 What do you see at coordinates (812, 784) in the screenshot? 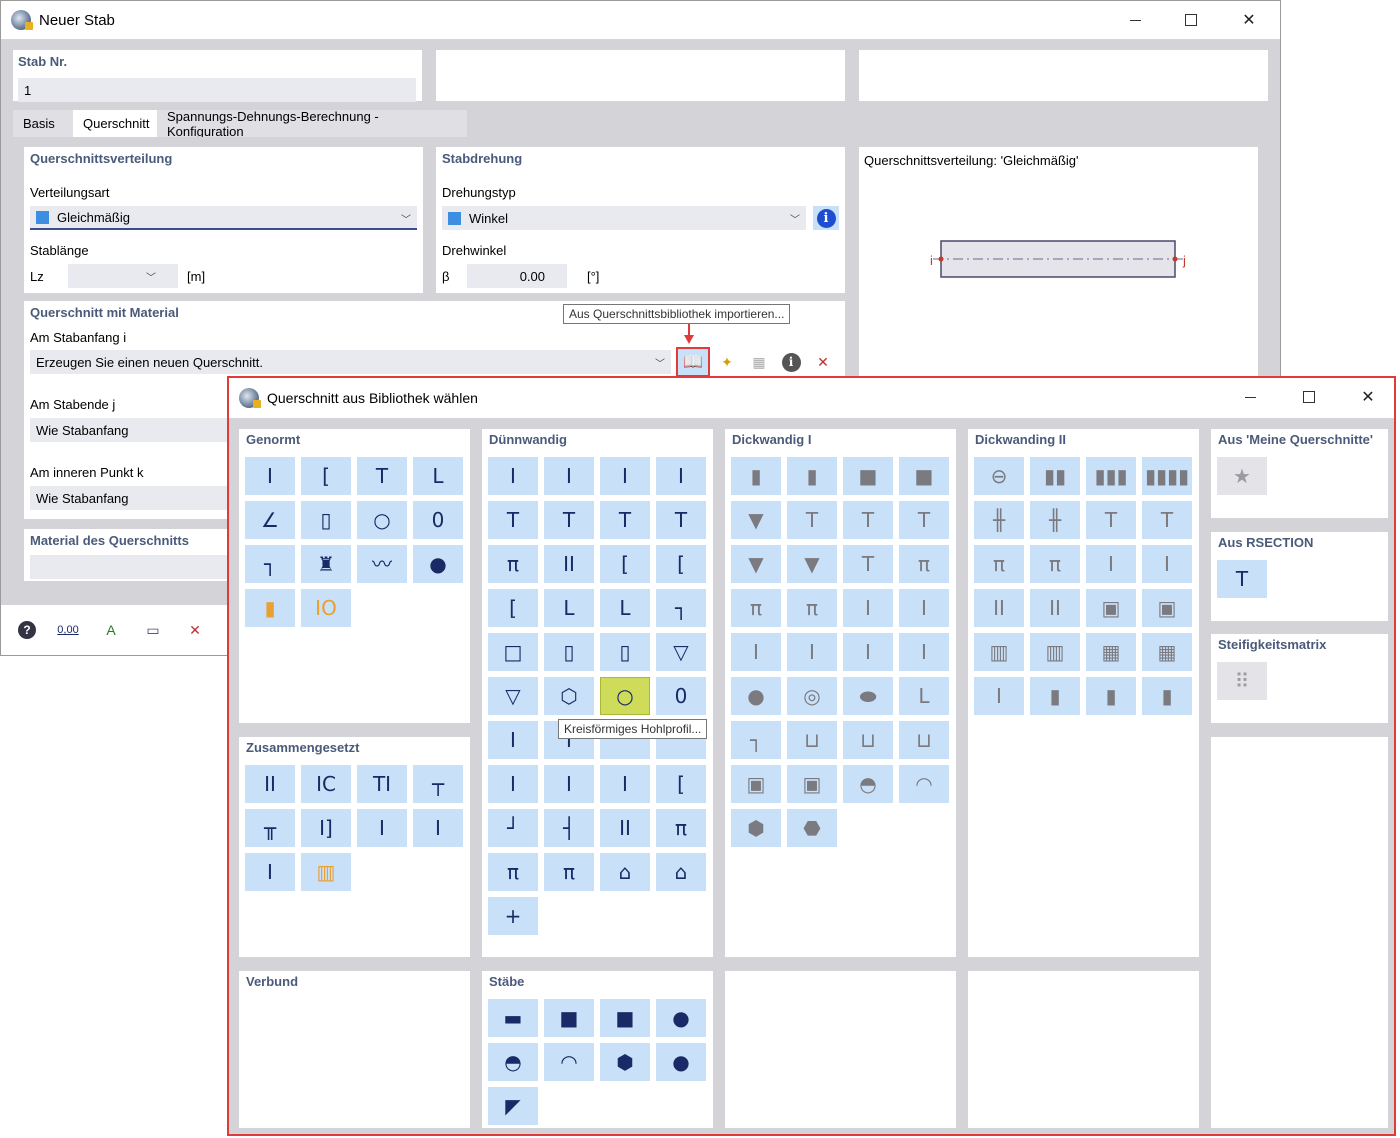
I see `dickwandig1-section-type-button: ▣` at bounding box center [812, 784].